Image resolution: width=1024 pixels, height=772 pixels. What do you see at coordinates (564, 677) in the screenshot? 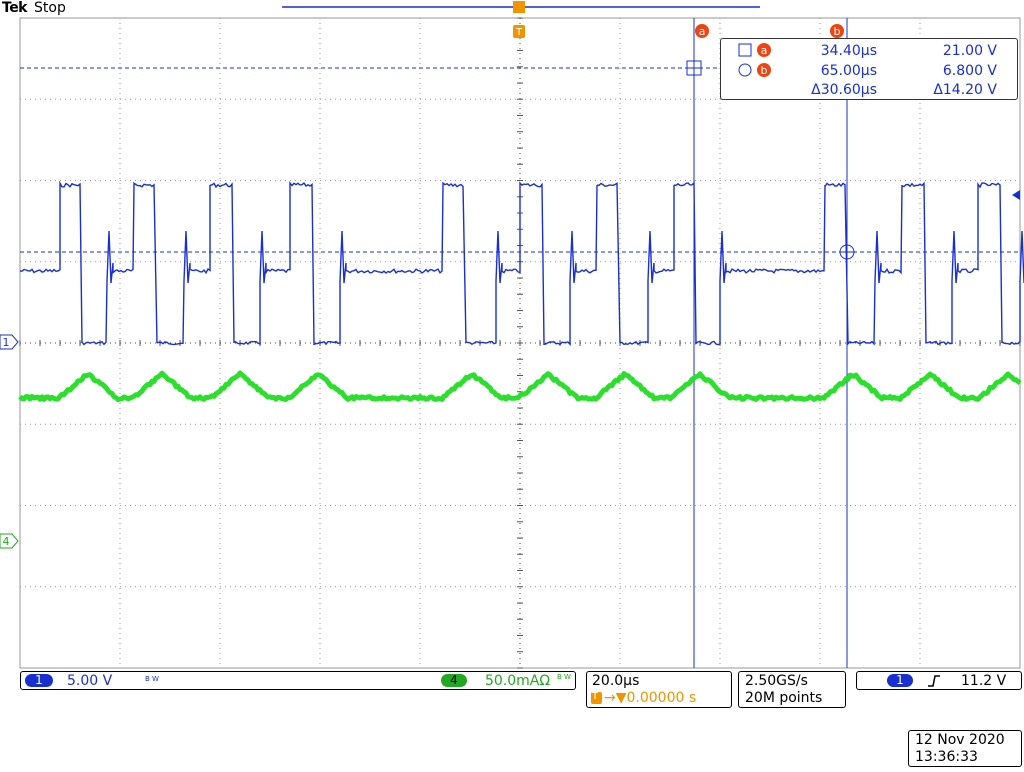
I see `ch4-bandwidth-limit-icon: B W` at bounding box center [564, 677].